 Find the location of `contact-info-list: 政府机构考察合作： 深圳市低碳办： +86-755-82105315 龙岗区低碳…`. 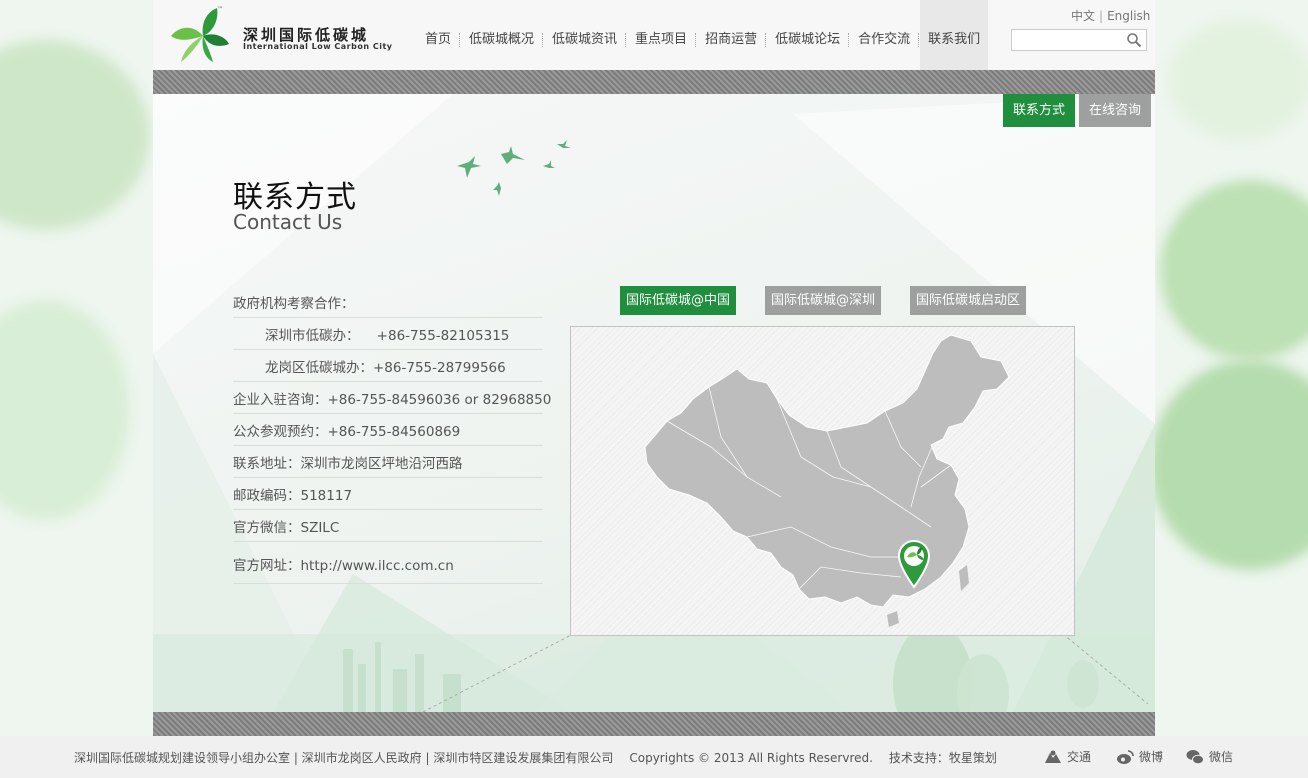

contact-info-list: 政府机构考察合作： 深圳市低碳办： +86-755-82105315 龙岗区低碳… is located at coordinates (392, 435).